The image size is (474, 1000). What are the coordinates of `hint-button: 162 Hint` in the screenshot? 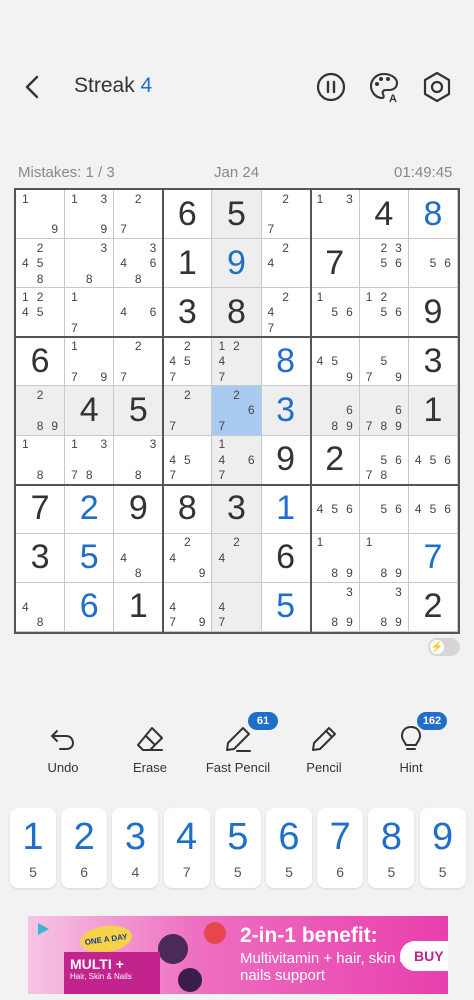 It's located at (411, 745).